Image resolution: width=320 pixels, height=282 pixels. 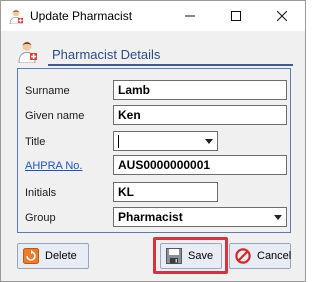 What do you see at coordinates (55, 116) in the screenshot?
I see `given-name-label: Given name` at bounding box center [55, 116].